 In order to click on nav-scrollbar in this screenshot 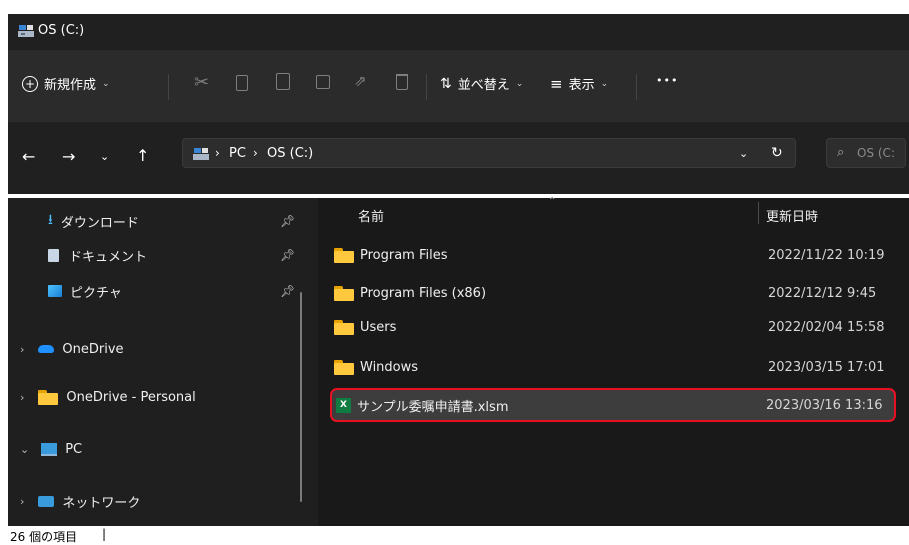, I will do `click(301, 397)`.